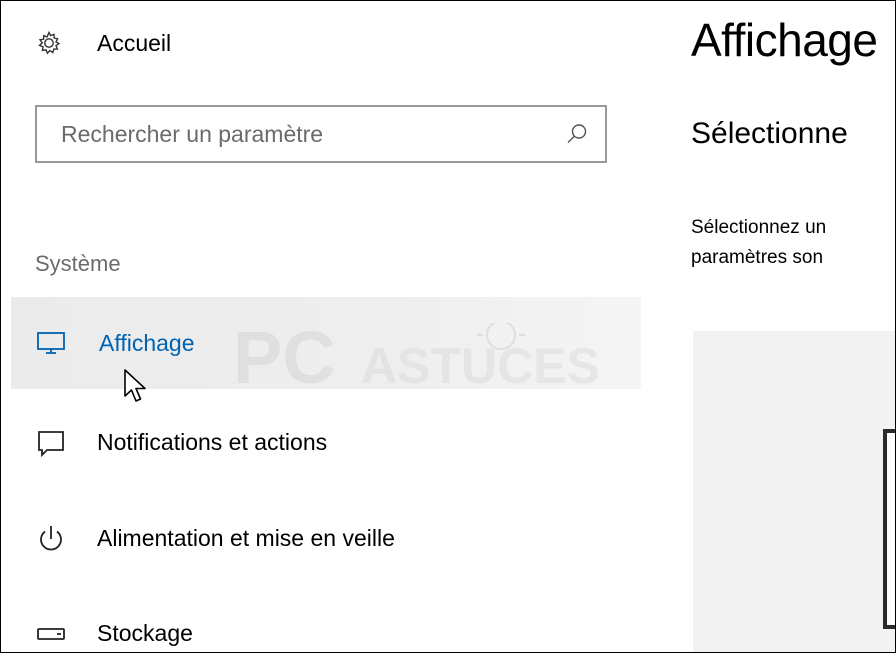  What do you see at coordinates (51, 444) in the screenshot?
I see `notification-icon` at bounding box center [51, 444].